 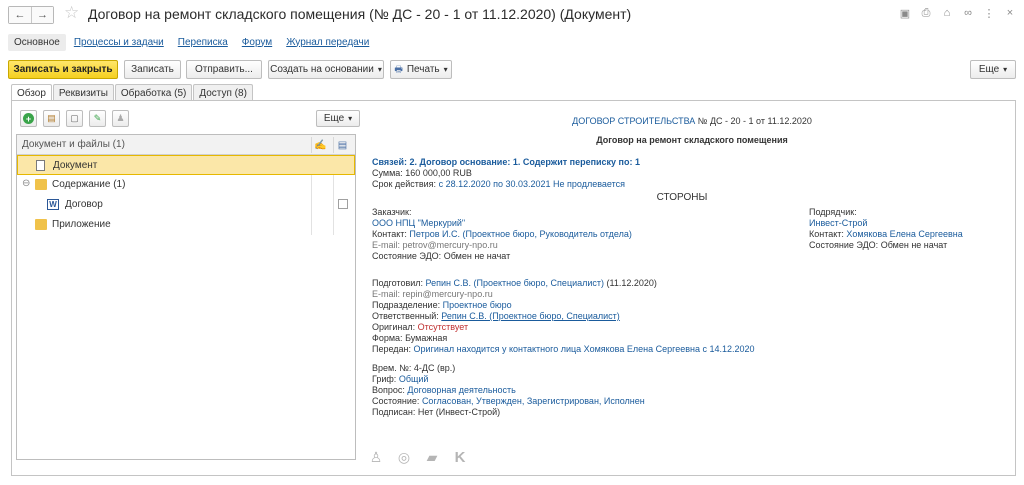 I want to click on link-icon: ∞, so click(x=968, y=13).